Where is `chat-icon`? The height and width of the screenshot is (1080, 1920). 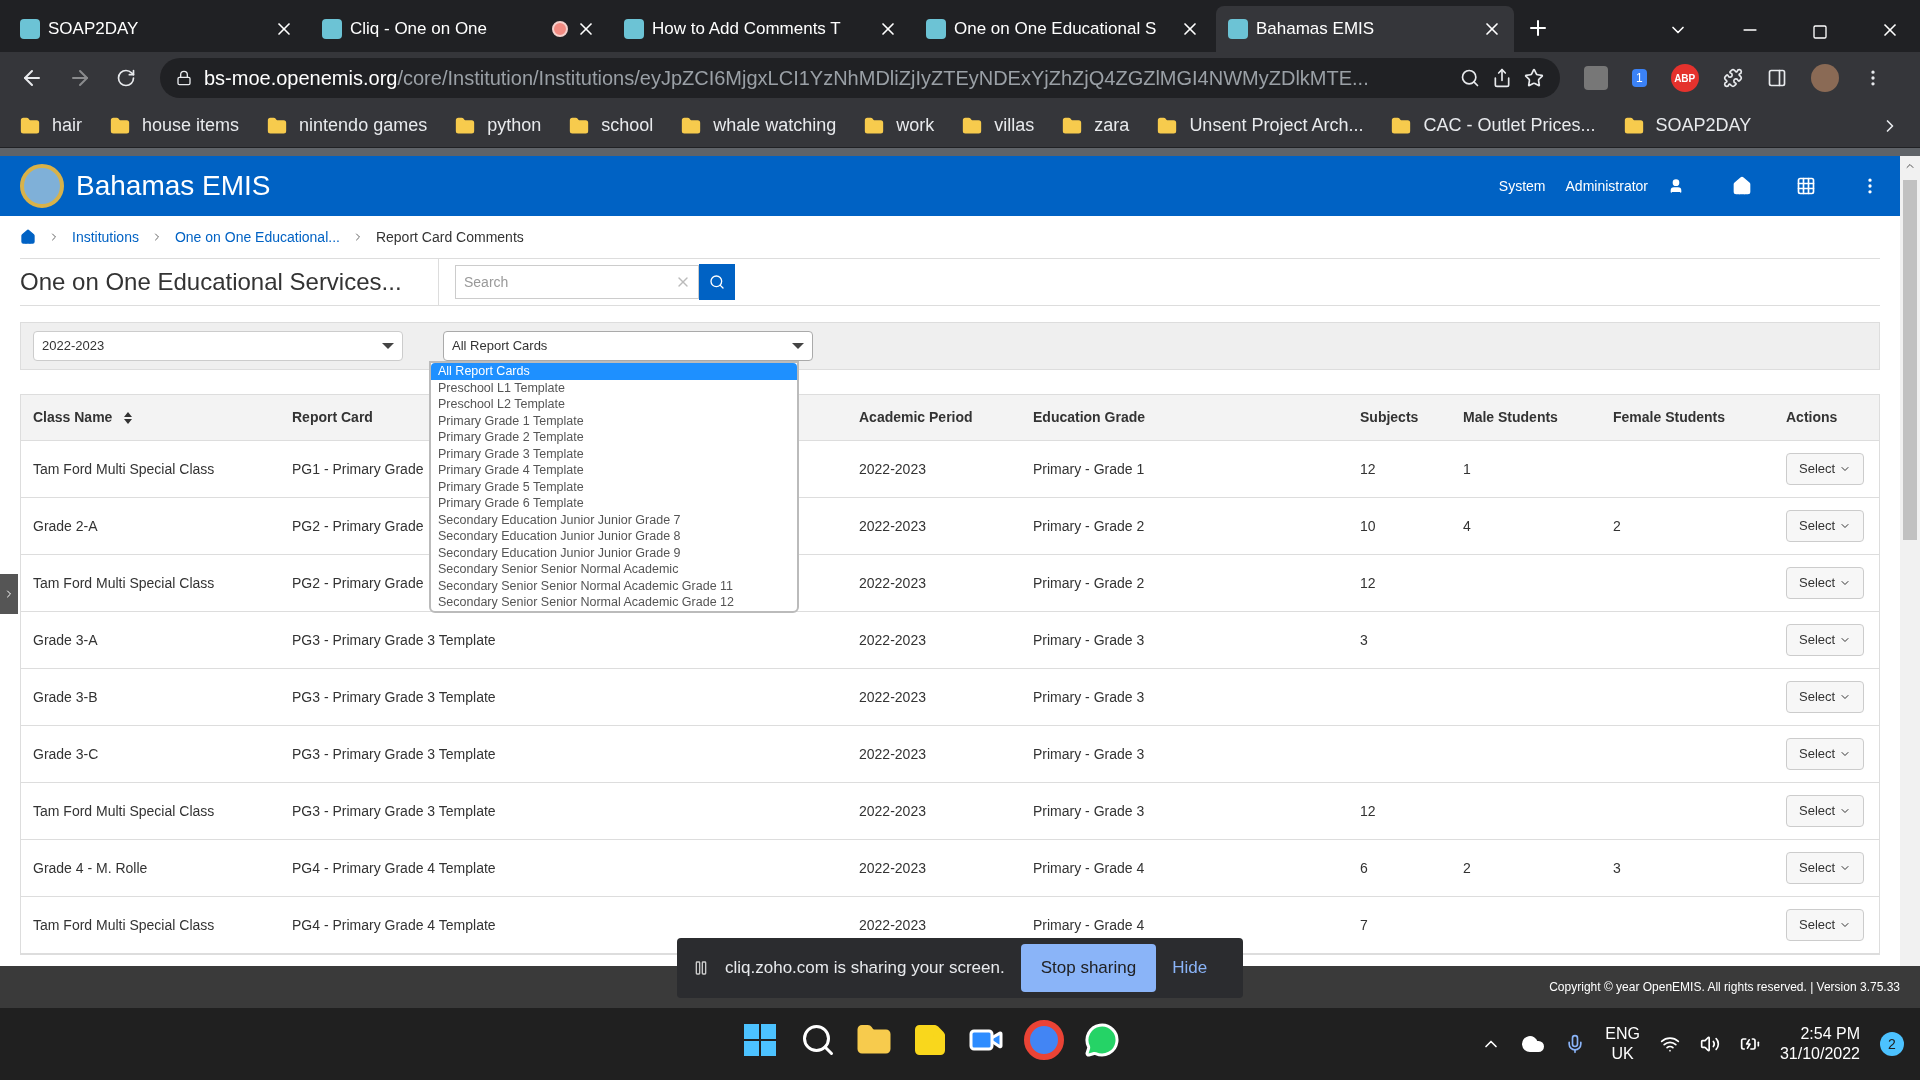
chat-icon is located at coordinates (1102, 1040).